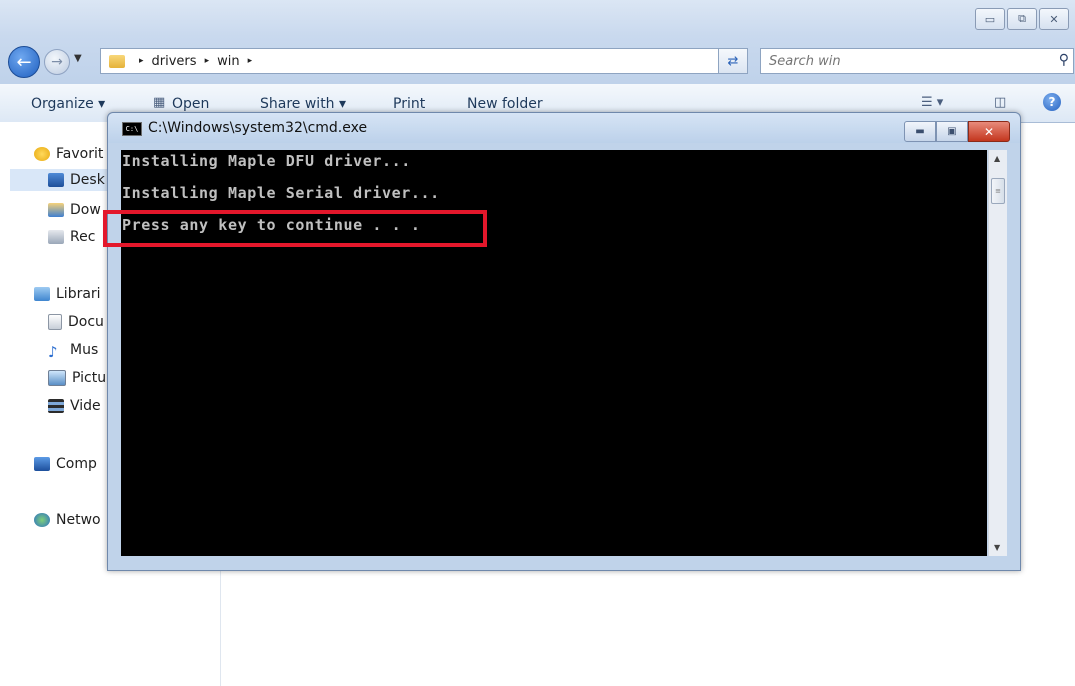  What do you see at coordinates (920, 131) in the screenshot?
I see `cmd-minimize-button: ▬` at bounding box center [920, 131].